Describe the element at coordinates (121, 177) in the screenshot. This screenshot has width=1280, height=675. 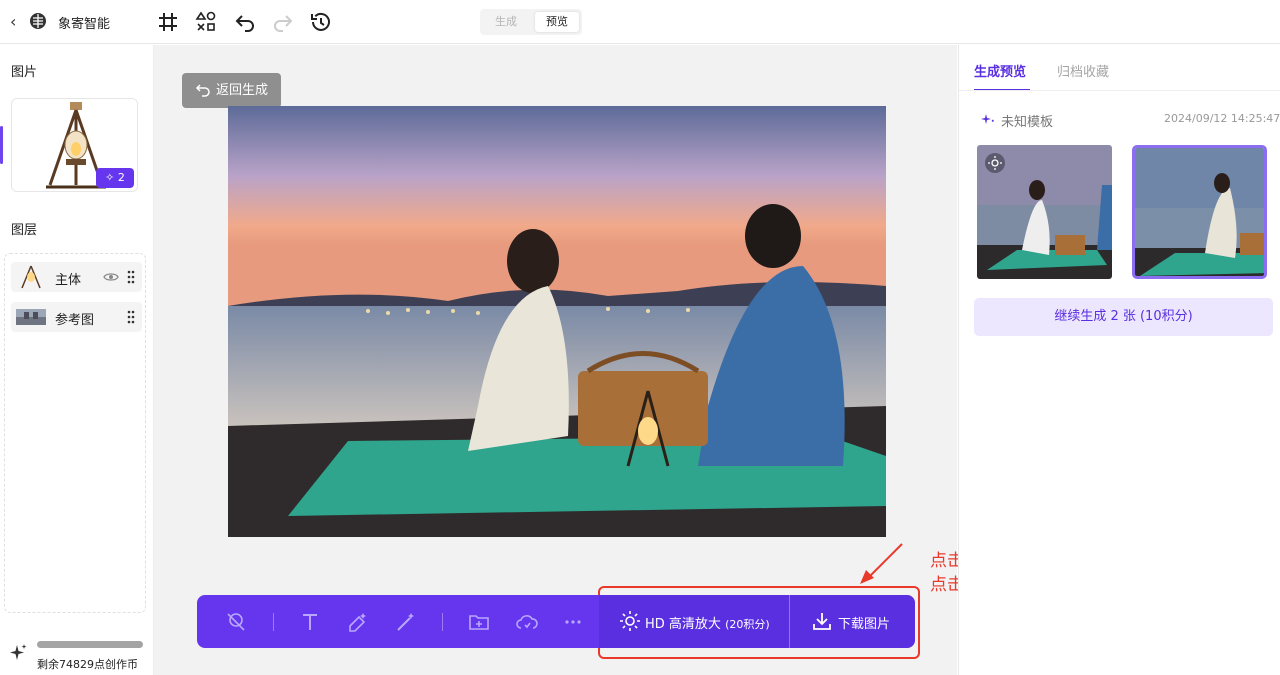
I see `image-count: 2` at that location.